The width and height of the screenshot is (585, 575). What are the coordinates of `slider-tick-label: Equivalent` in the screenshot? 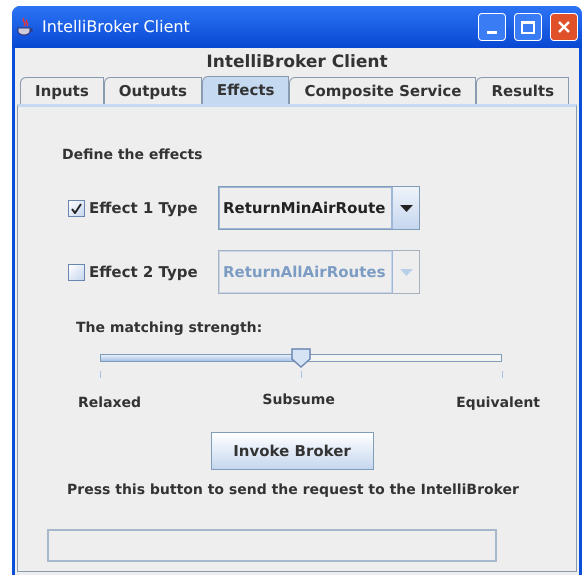 It's located at (498, 403).